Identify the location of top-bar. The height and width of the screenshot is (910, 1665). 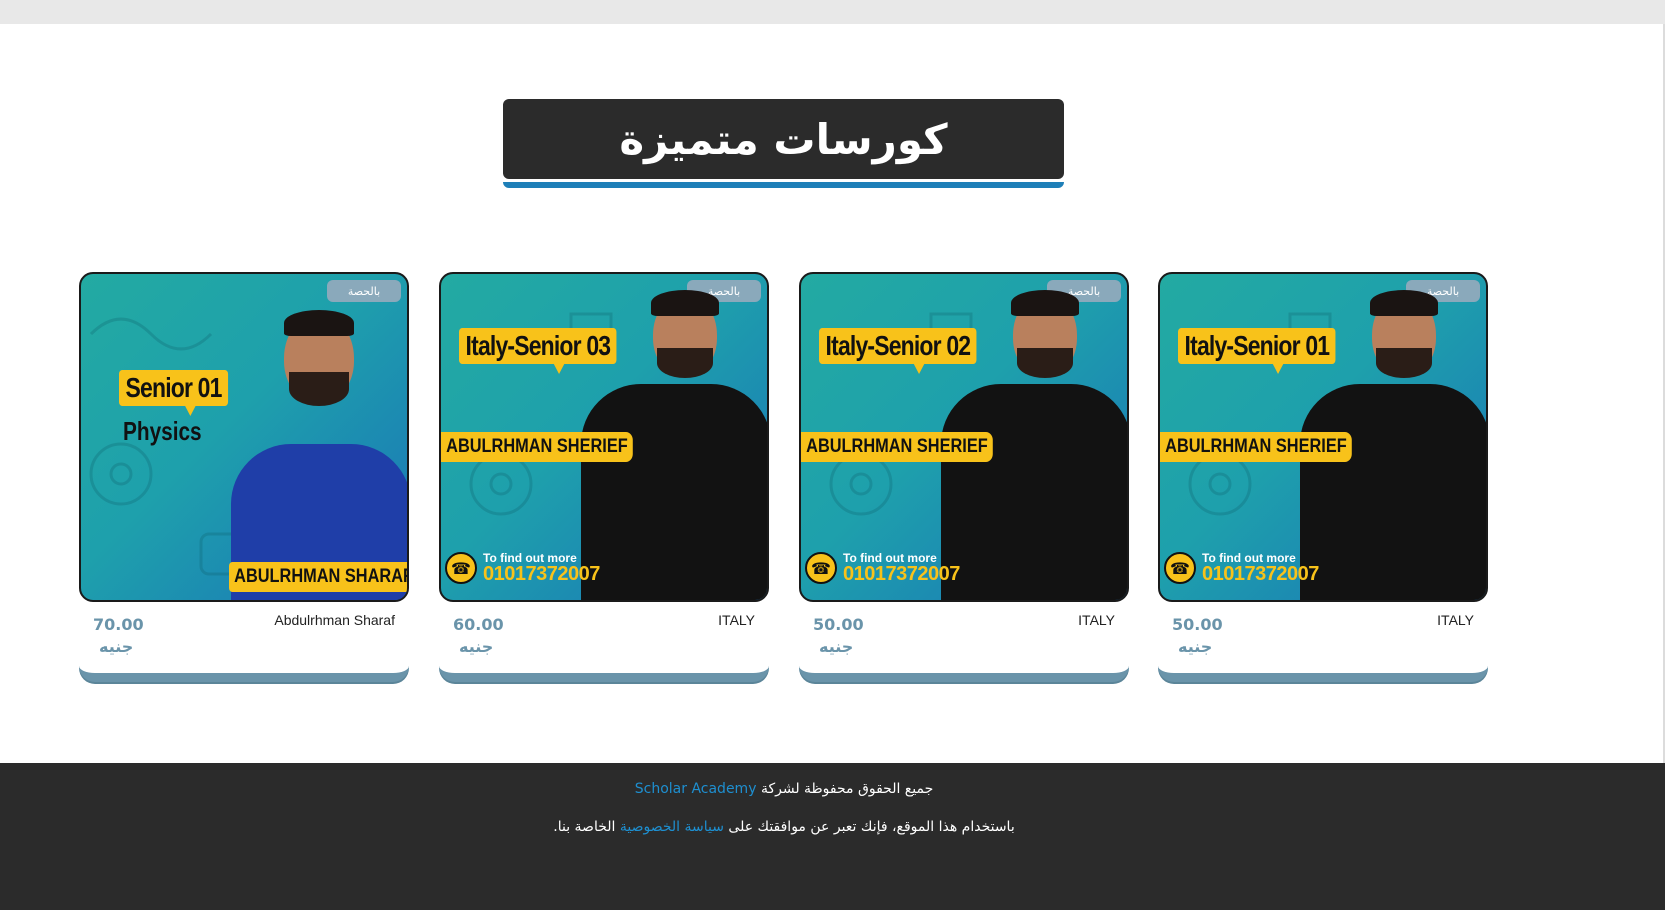
(832, 12).